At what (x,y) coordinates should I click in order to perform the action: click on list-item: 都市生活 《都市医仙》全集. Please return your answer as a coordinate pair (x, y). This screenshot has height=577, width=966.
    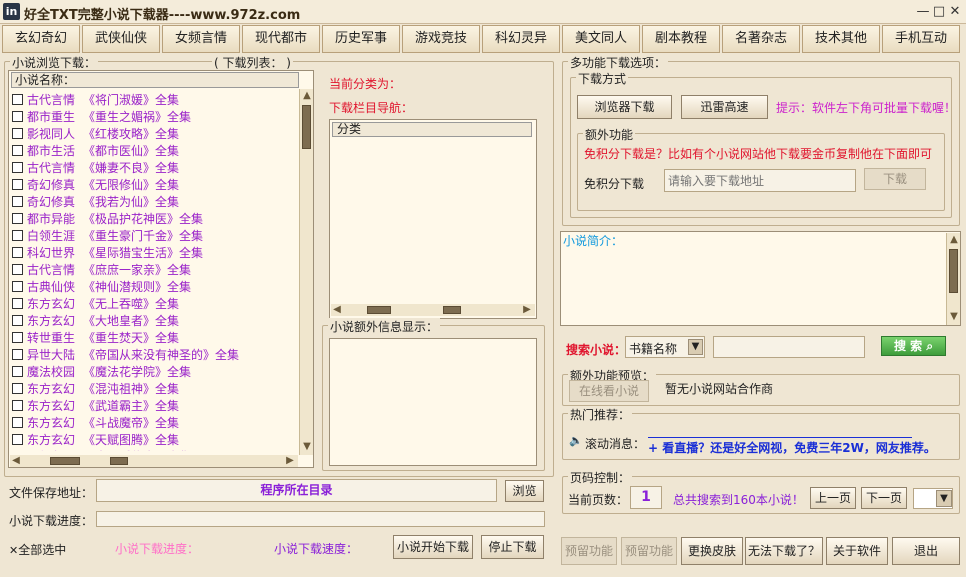
    Looking at the image, I should click on (156, 150).